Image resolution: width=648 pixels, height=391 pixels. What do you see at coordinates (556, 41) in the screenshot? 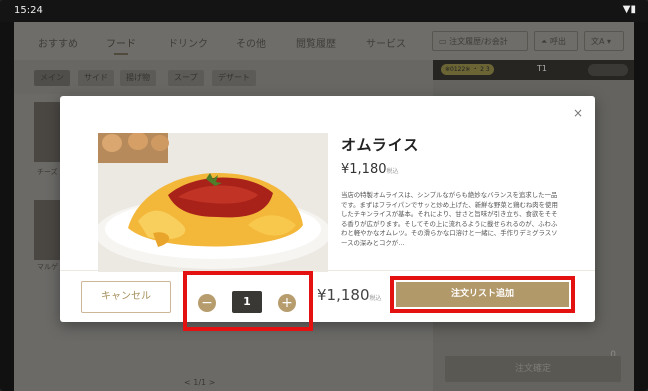
I see `call-staff-button: ⏶ 呼出` at bounding box center [556, 41].